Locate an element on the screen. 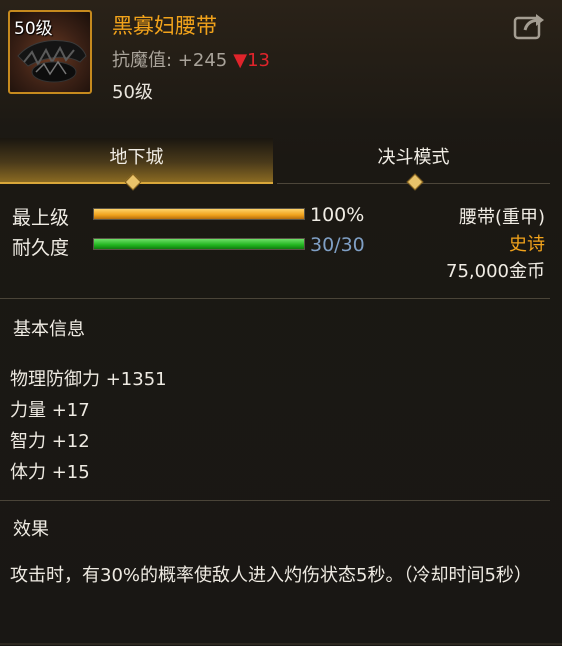 The width and height of the screenshot is (562, 646). item-level-badge: 50级 is located at coordinates (33, 29).